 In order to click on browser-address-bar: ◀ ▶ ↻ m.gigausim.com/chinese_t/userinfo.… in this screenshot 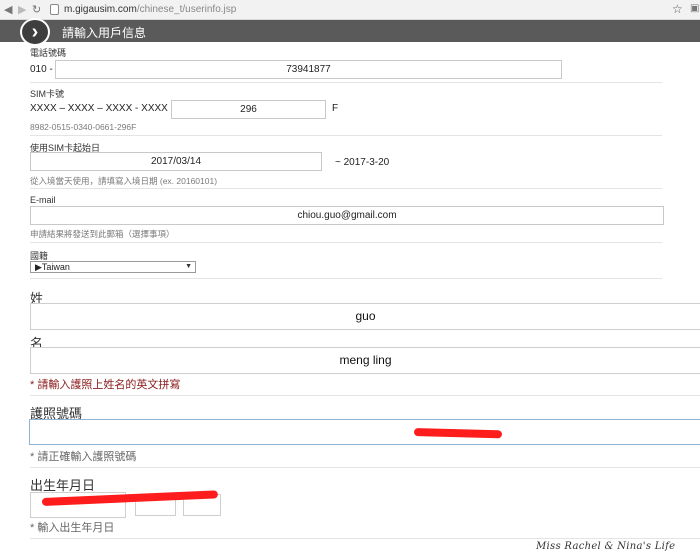, I will do `click(350, 10)`.